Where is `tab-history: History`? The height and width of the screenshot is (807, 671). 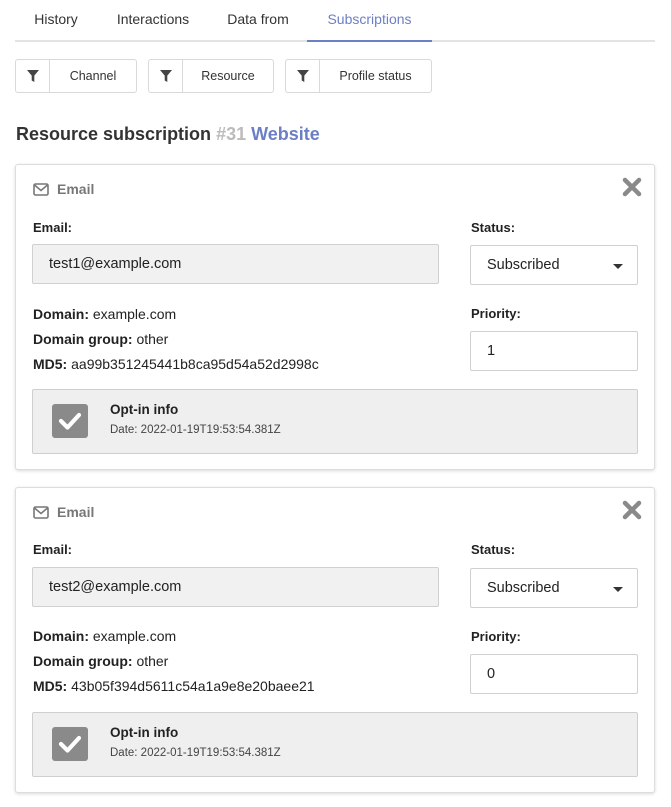 tab-history: History is located at coordinates (56, 20).